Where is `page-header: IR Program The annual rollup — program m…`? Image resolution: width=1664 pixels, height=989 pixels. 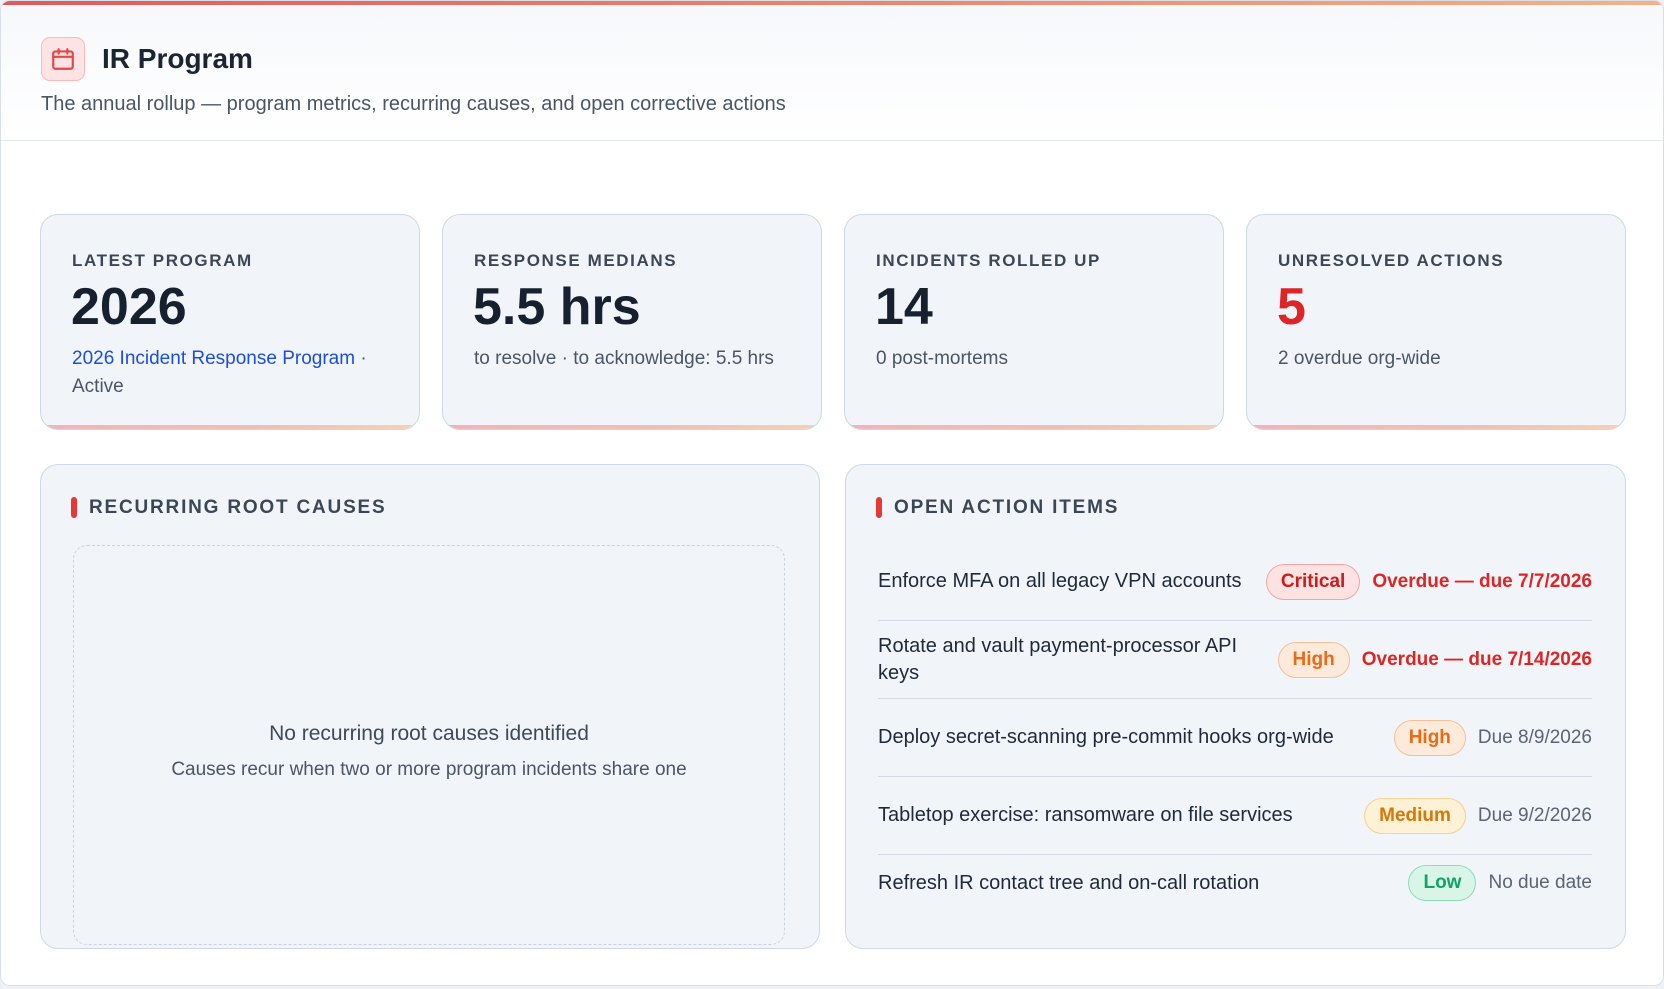
page-header: IR Program The annual rollup — program m… is located at coordinates (832, 73).